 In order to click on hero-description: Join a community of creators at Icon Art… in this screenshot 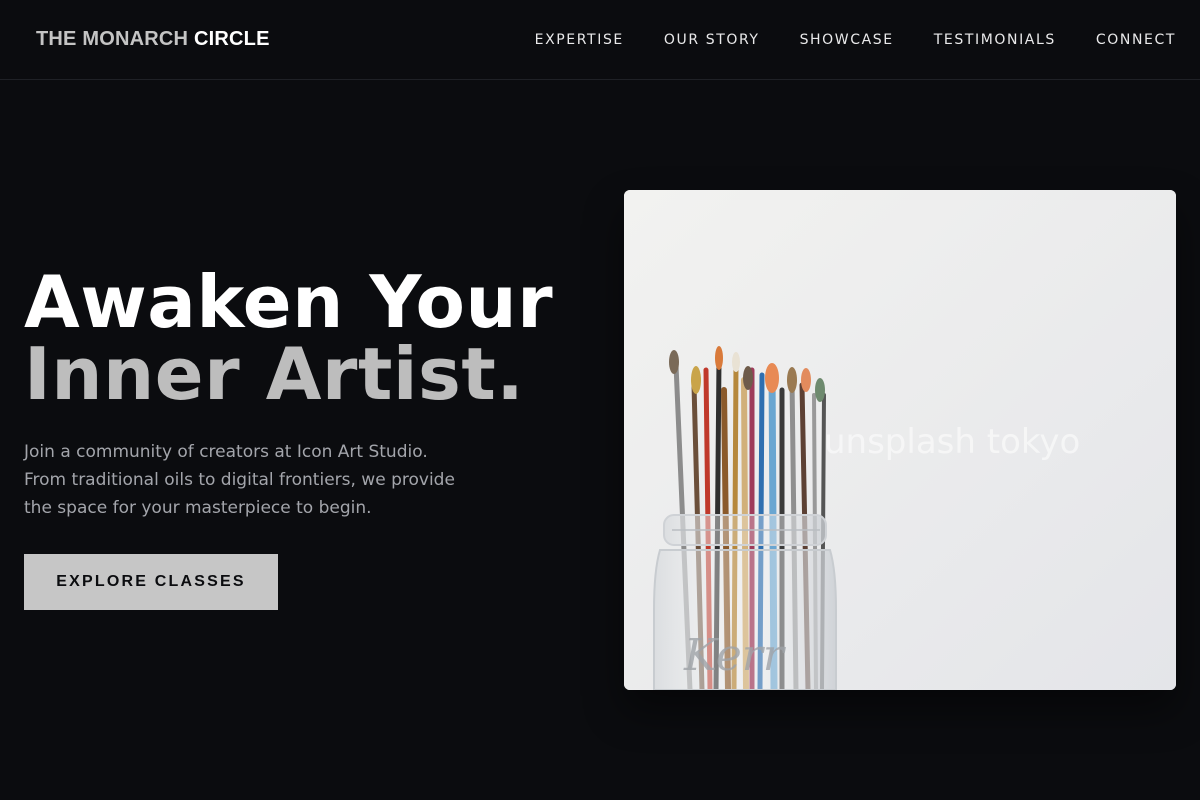, I will do `click(239, 480)`.